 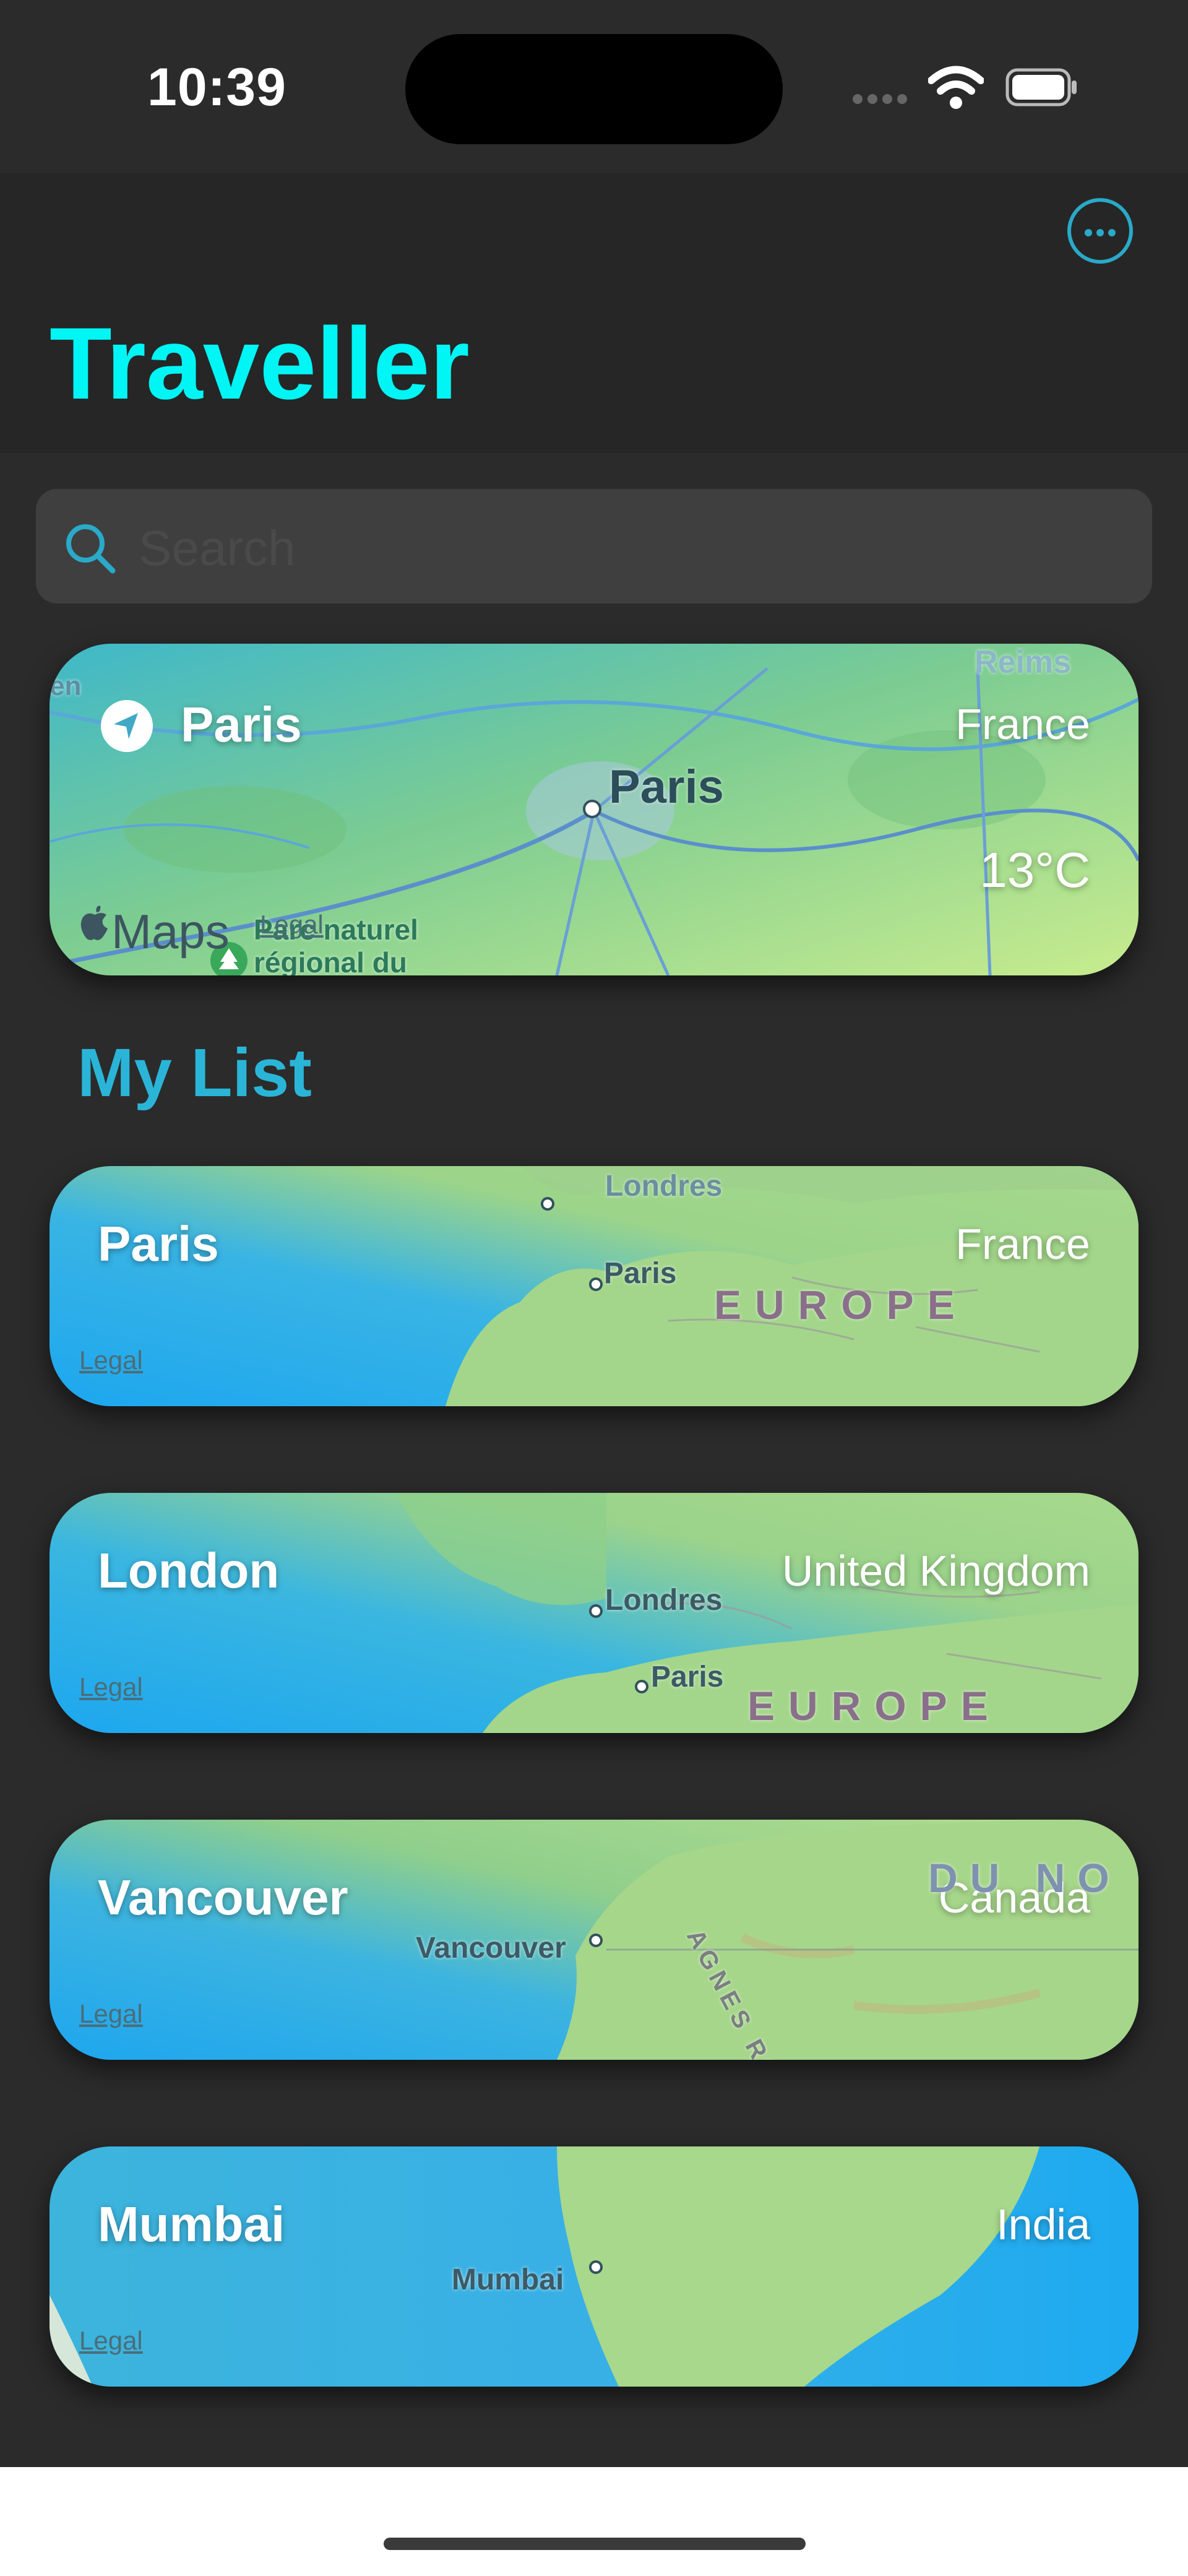 What do you see at coordinates (260, 363) in the screenshot?
I see `page-title: Traveller` at bounding box center [260, 363].